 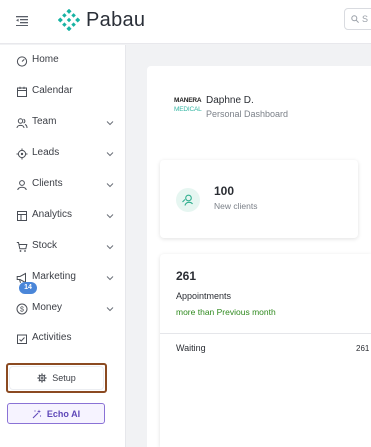 What do you see at coordinates (45, 245) in the screenshot?
I see `sidebar-item-label: Stock` at bounding box center [45, 245].